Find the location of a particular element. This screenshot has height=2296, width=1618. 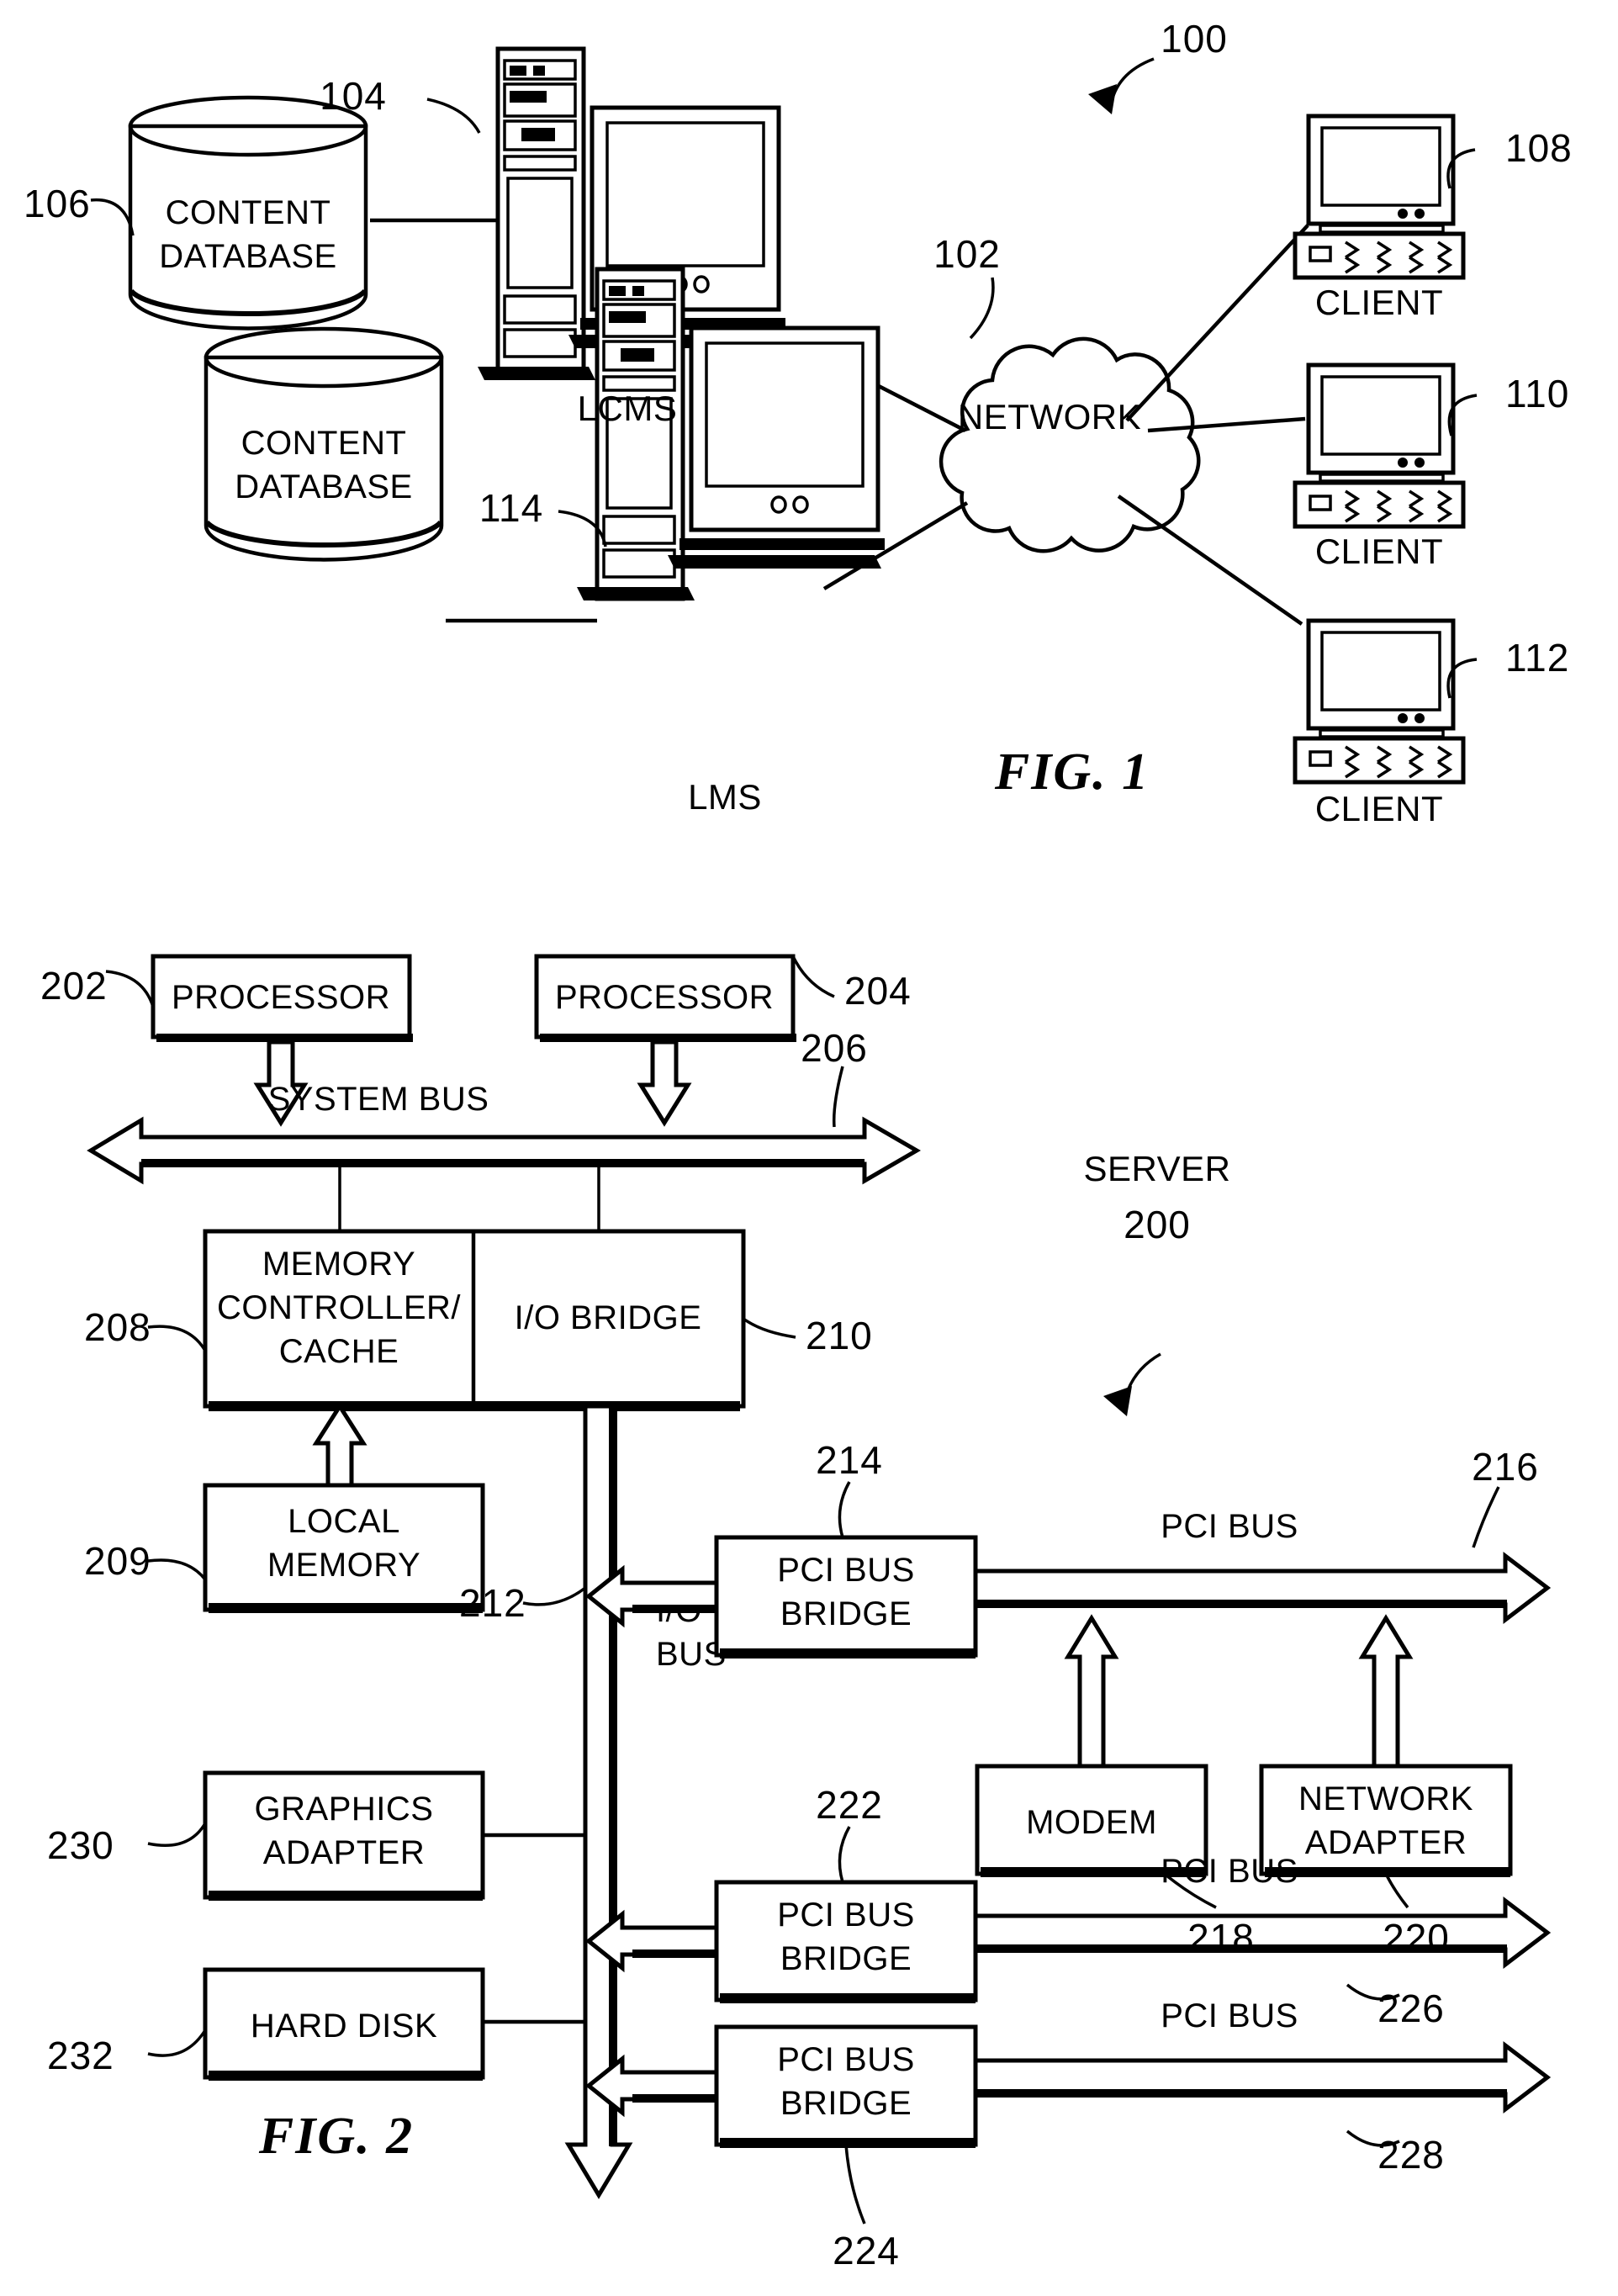

pci-bridge-224-line1: PCI BUS is located at coordinates (846, 2059).